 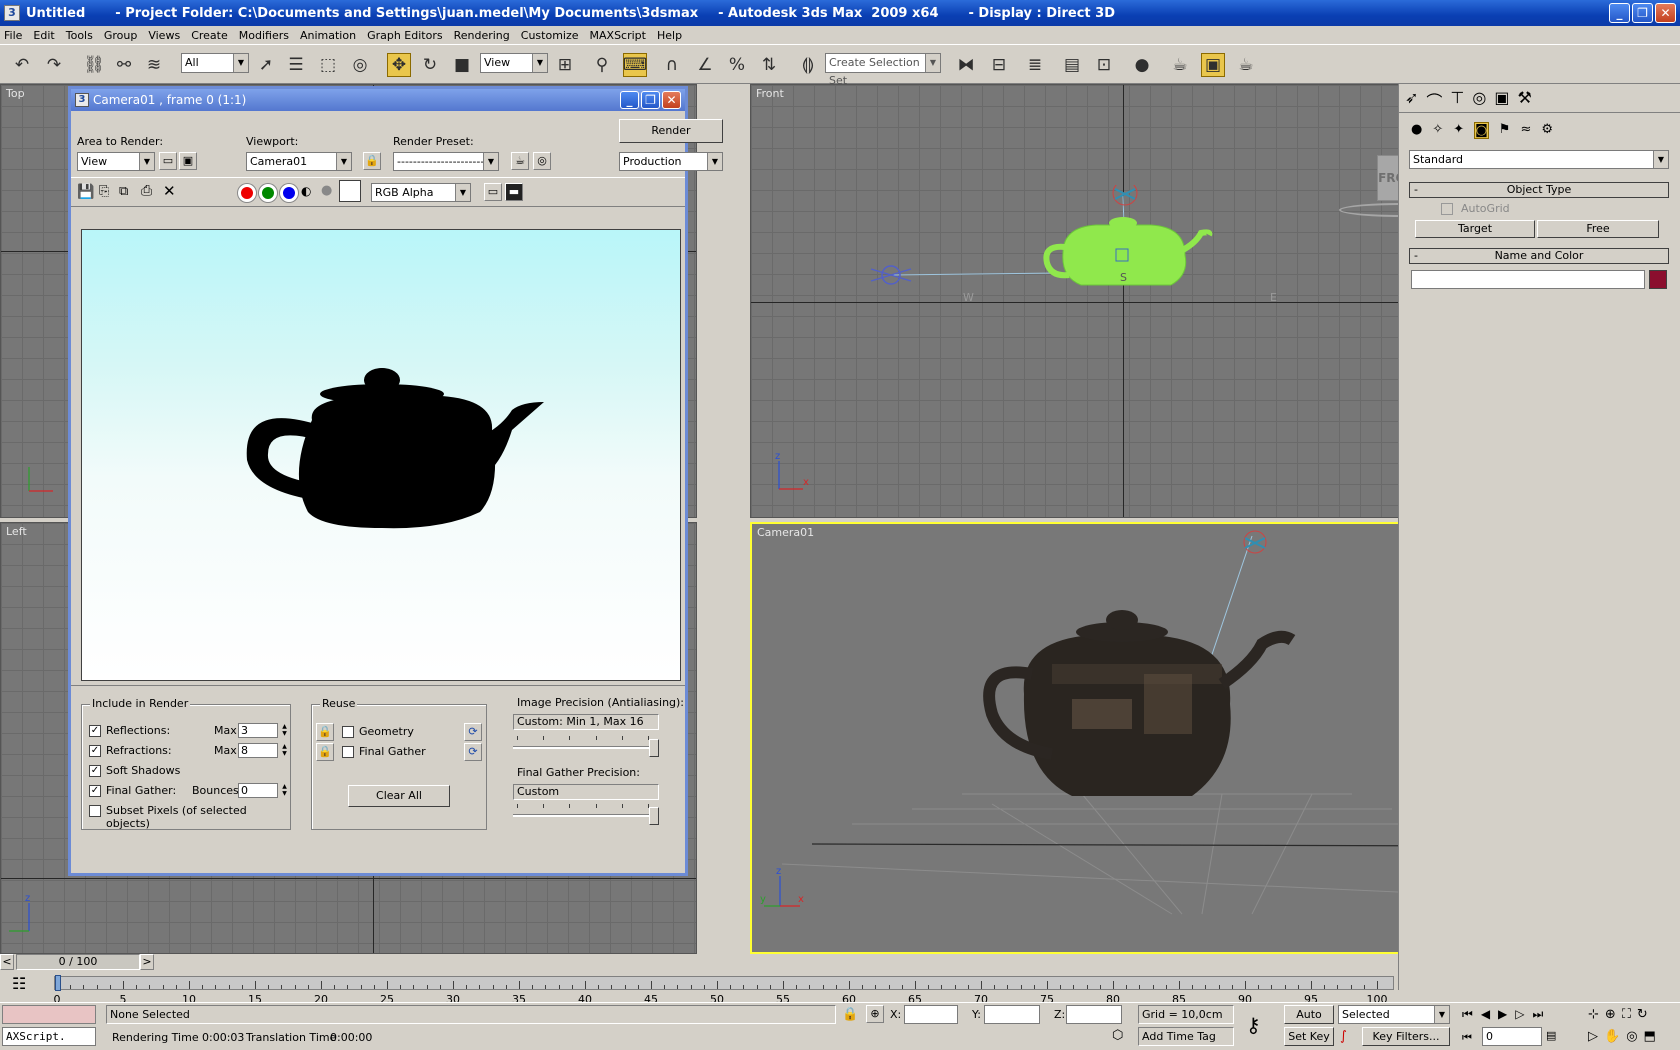 I want to click on field-of-view-icon: ▷, so click(x=1593, y=1036).